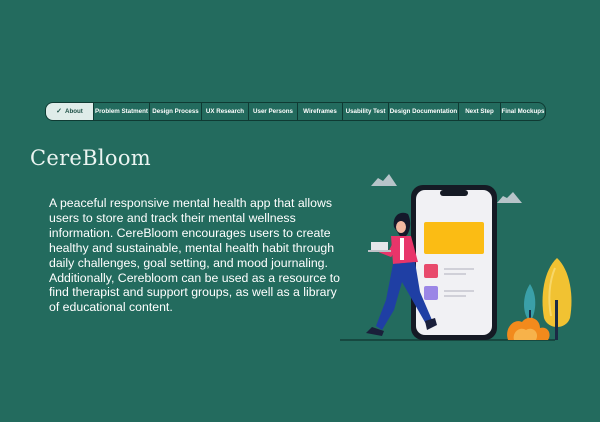 This screenshot has height=422, width=600. Describe the element at coordinates (557, 299) in the screenshot. I see `tree-icon` at that location.